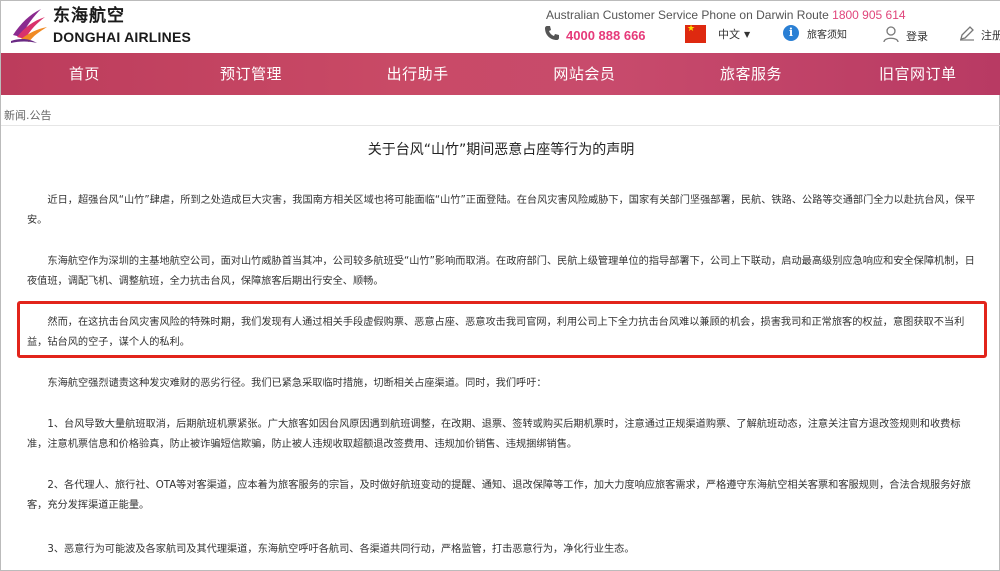 Image resolution: width=1000 pixels, height=571 pixels. I want to click on hotline: 4000 888 666, so click(595, 35).